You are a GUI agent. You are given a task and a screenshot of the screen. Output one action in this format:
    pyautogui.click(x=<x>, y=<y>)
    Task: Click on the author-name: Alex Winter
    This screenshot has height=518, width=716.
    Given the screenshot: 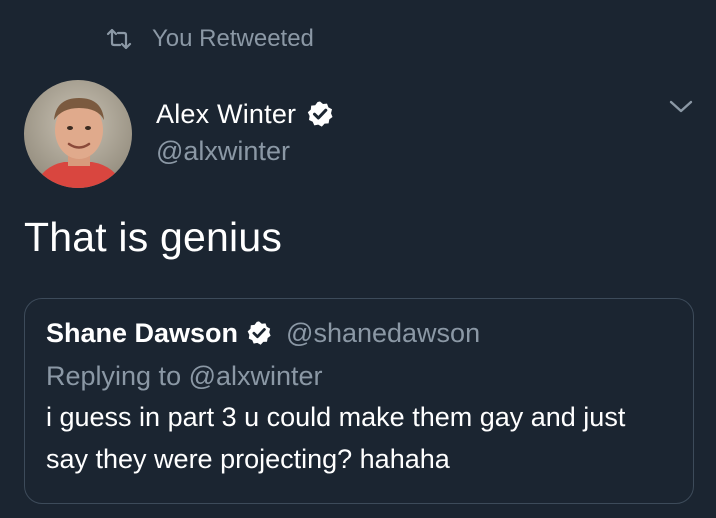 What is the action you would take?
    pyautogui.click(x=226, y=114)
    